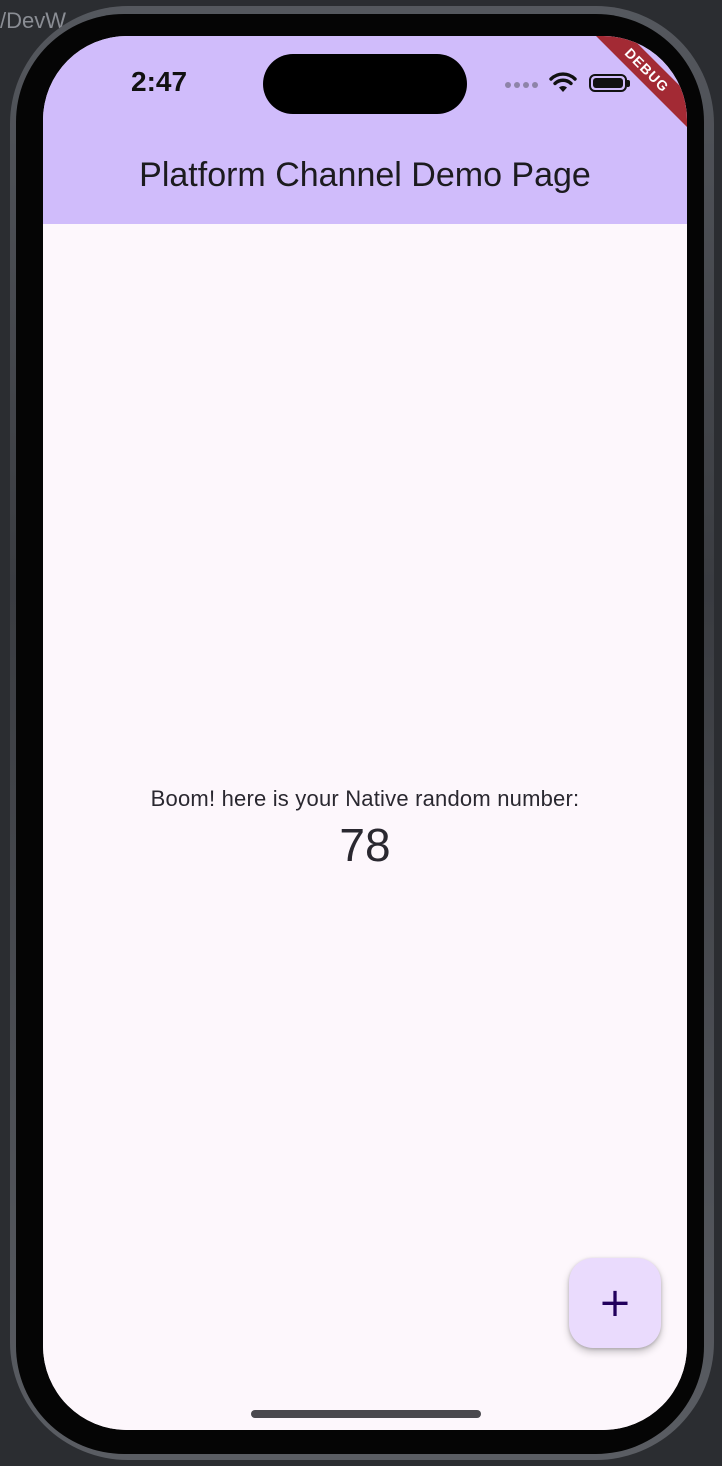 Image resolution: width=722 pixels, height=1466 pixels. What do you see at coordinates (563, 82) in the screenshot?
I see `wifi-icon` at bounding box center [563, 82].